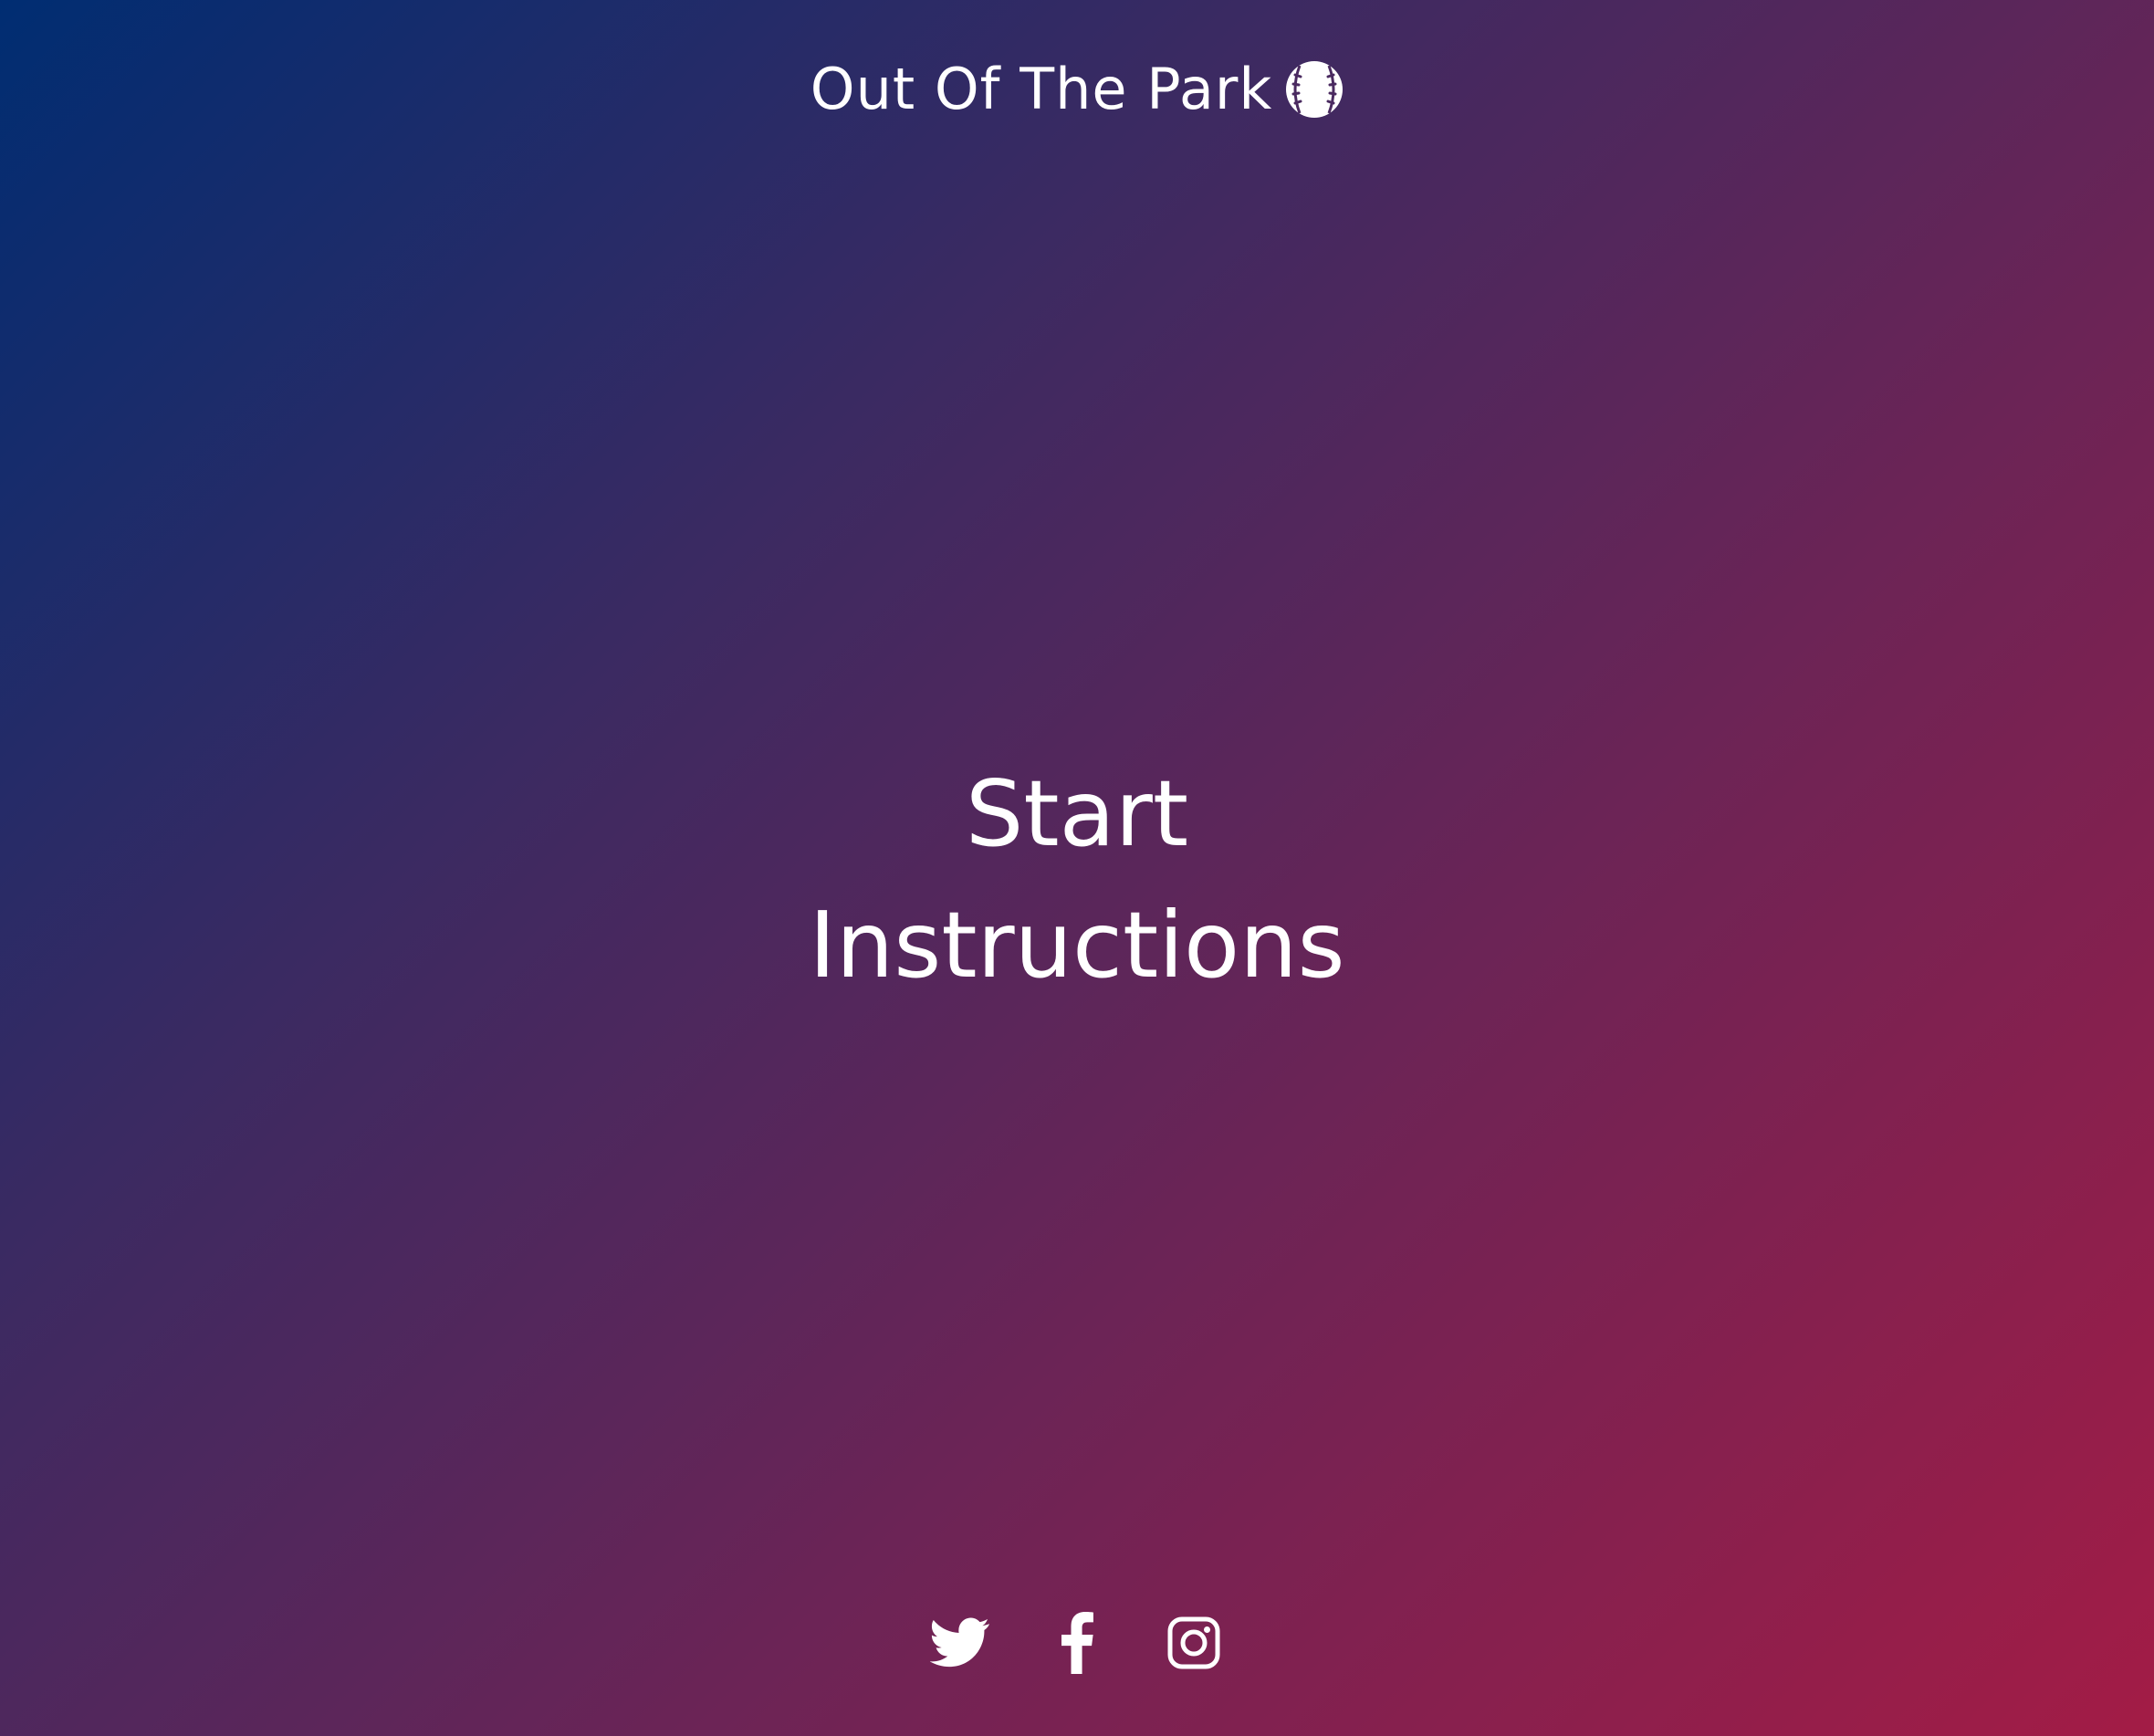 This screenshot has width=2154, height=1736. I want to click on site-header: Out Of The Park, so click(1077, 89).